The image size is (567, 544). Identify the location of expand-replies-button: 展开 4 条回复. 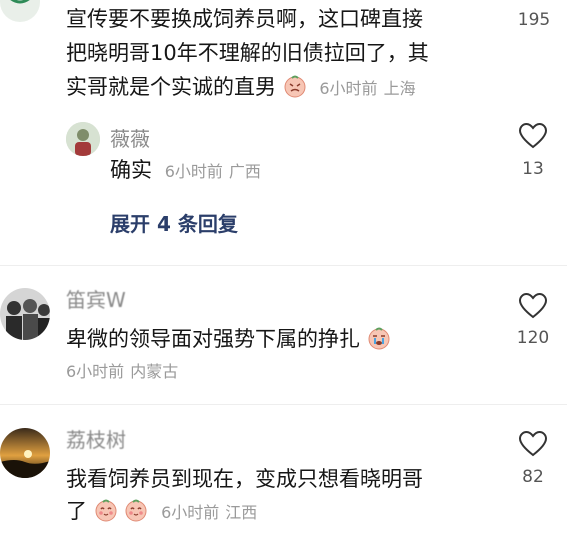
(174, 222).